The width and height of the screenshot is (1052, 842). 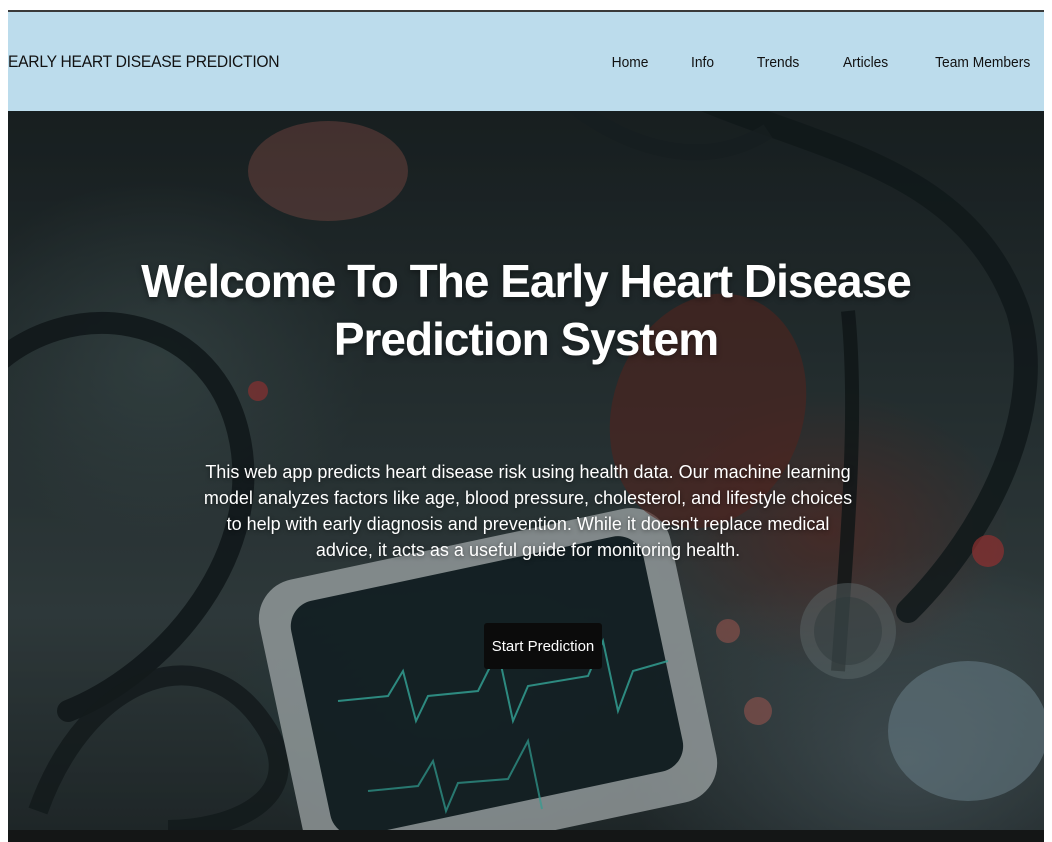 What do you see at coordinates (526, 338) in the screenshot?
I see `hero-title-line-2: Prediction System` at bounding box center [526, 338].